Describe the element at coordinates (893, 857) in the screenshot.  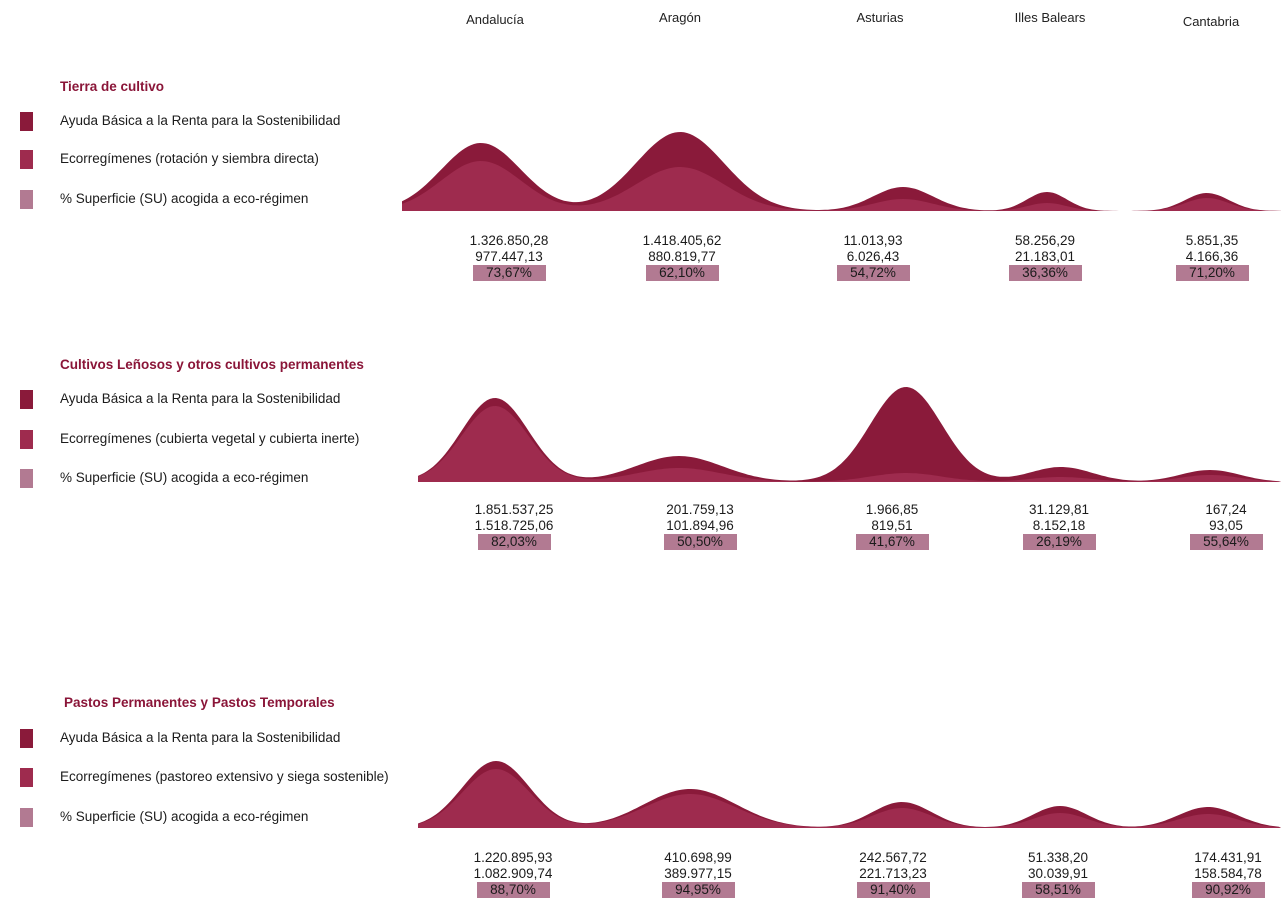
I see `value-ayuda: 242.567,72` at that location.